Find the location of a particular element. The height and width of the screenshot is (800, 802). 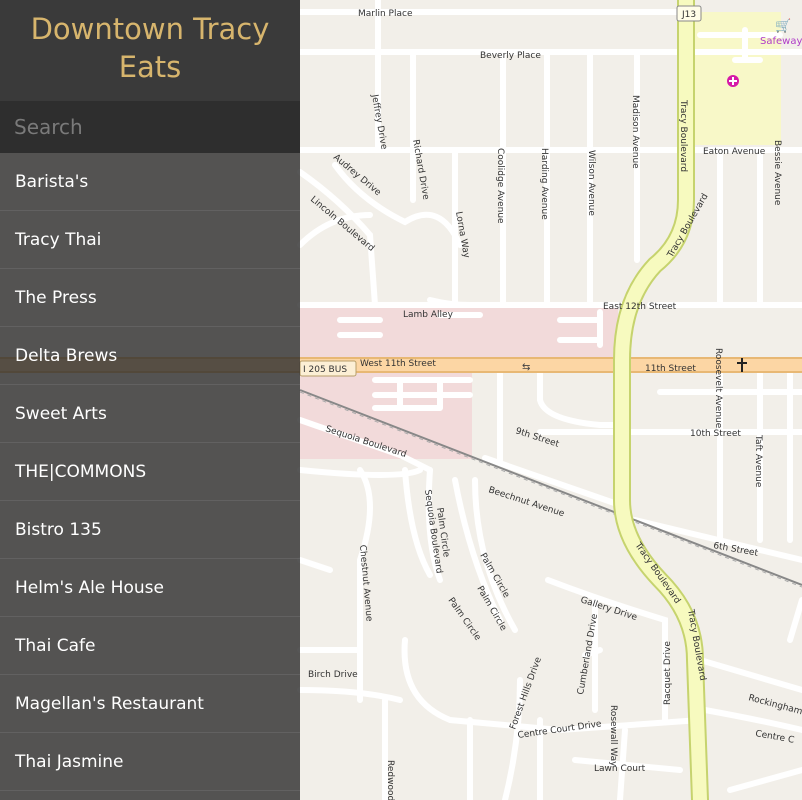

label-madison: Madison Avenue is located at coordinates (635, 132).